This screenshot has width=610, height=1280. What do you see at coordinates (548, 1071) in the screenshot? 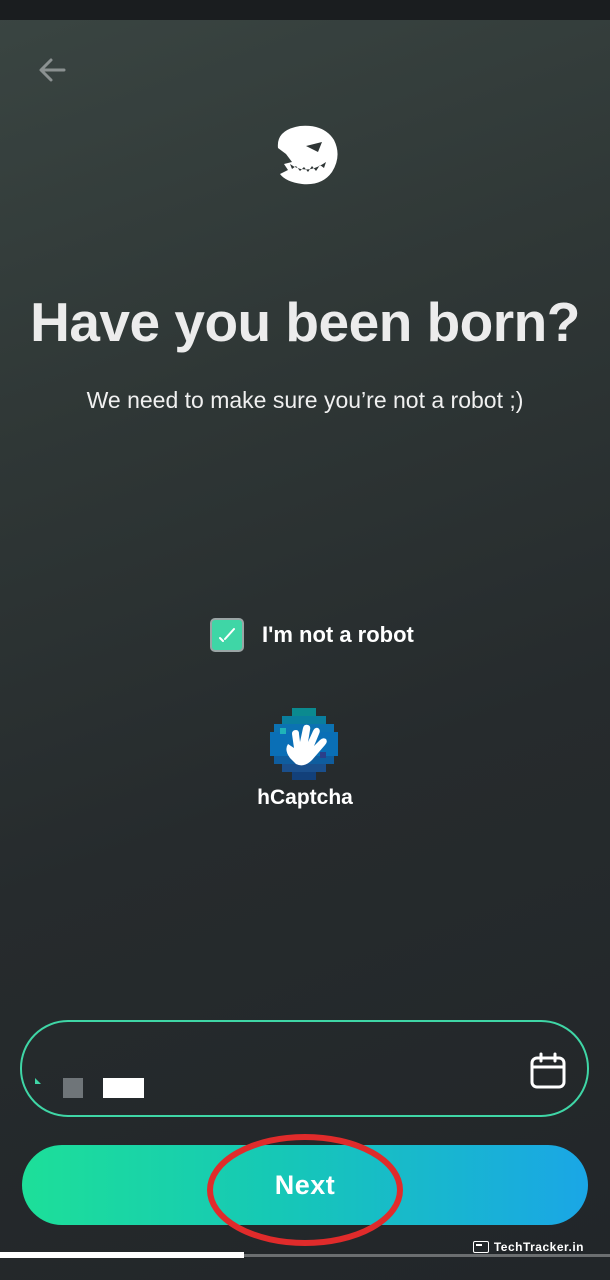
I see `calendar-icon` at bounding box center [548, 1071].